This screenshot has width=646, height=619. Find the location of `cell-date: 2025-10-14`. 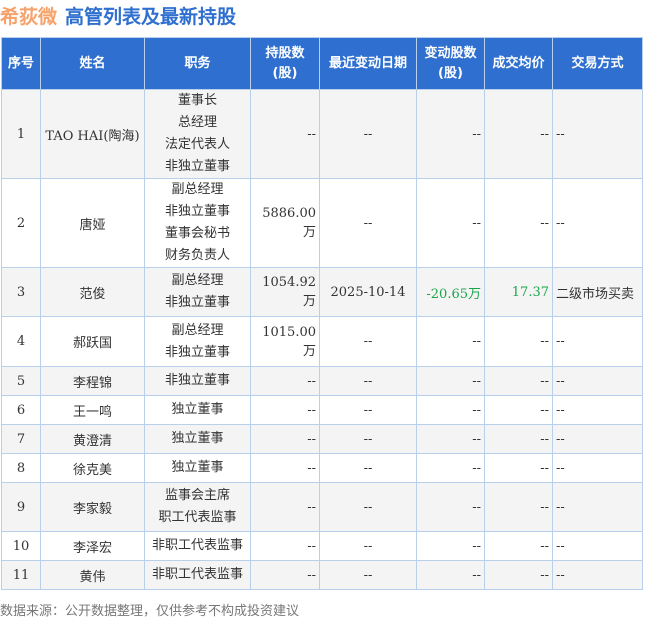

cell-date: 2025-10-14 is located at coordinates (368, 292).